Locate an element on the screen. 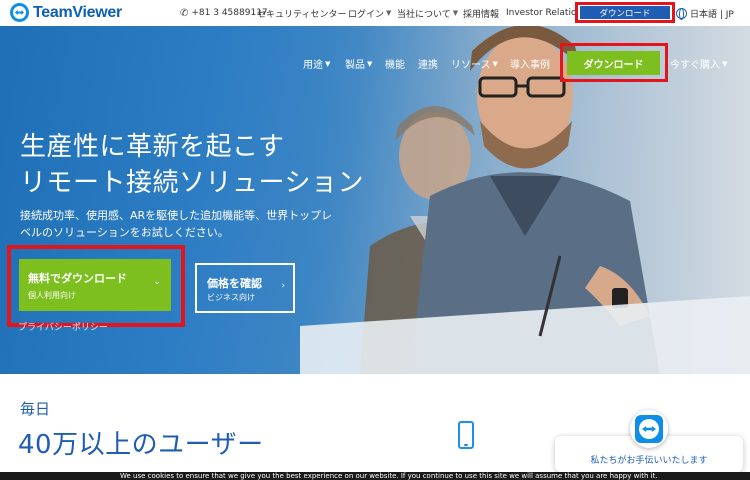 Image resolution: width=750 pixels, height=480 pixels. hero-subcopy-line2: ベルのソリューションをお試しください。 is located at coordinates (124, 232).